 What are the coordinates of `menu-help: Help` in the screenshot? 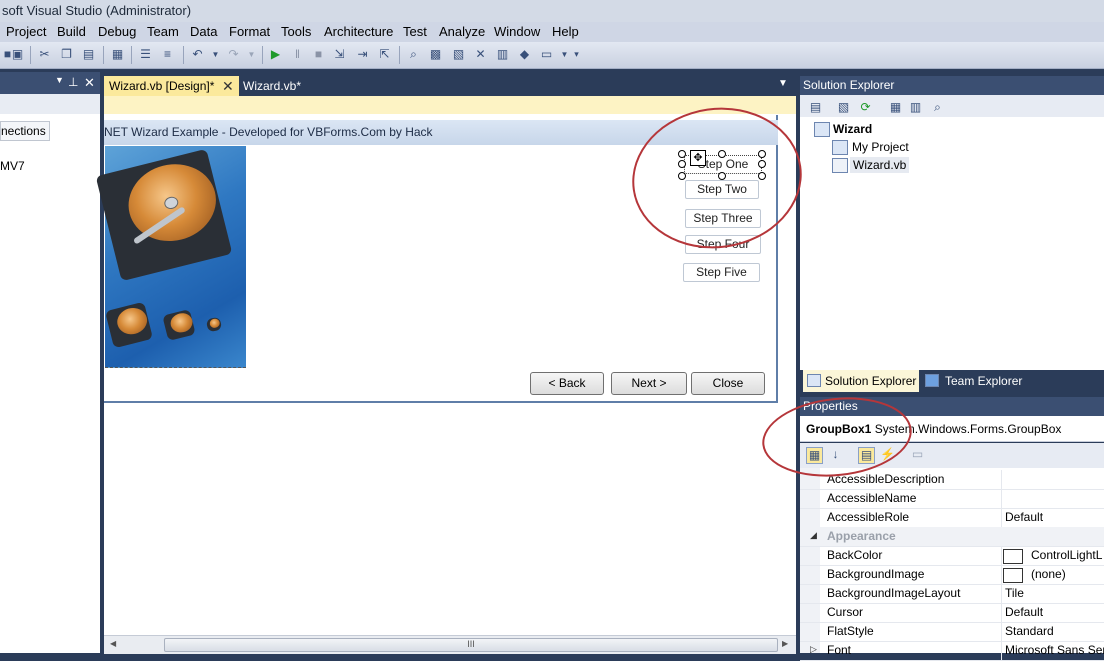 It's located at (565, 32).